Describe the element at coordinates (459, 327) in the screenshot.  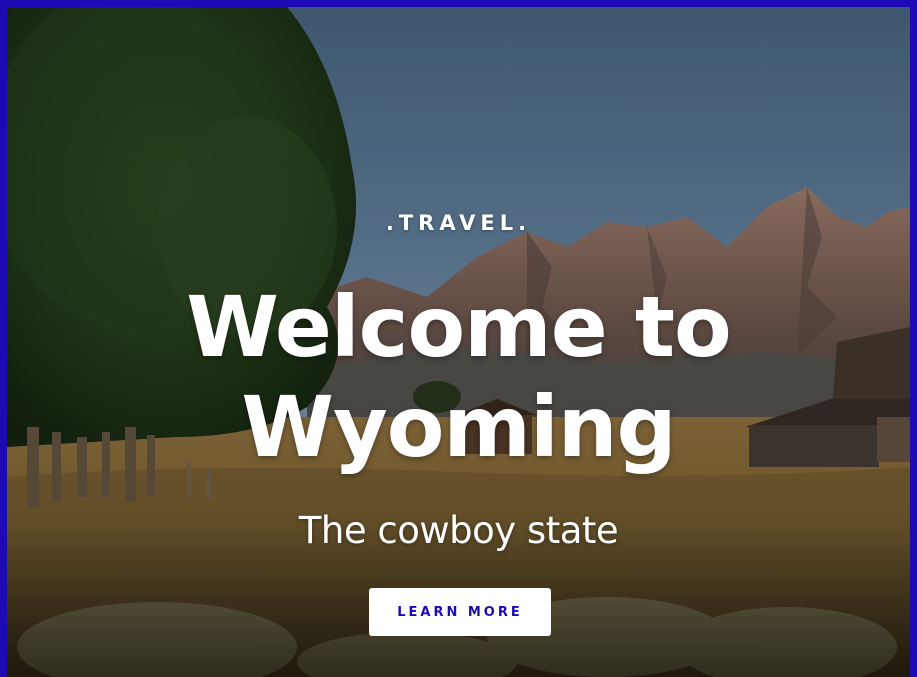
I see `headline-line-1: Welcome to` at that location.